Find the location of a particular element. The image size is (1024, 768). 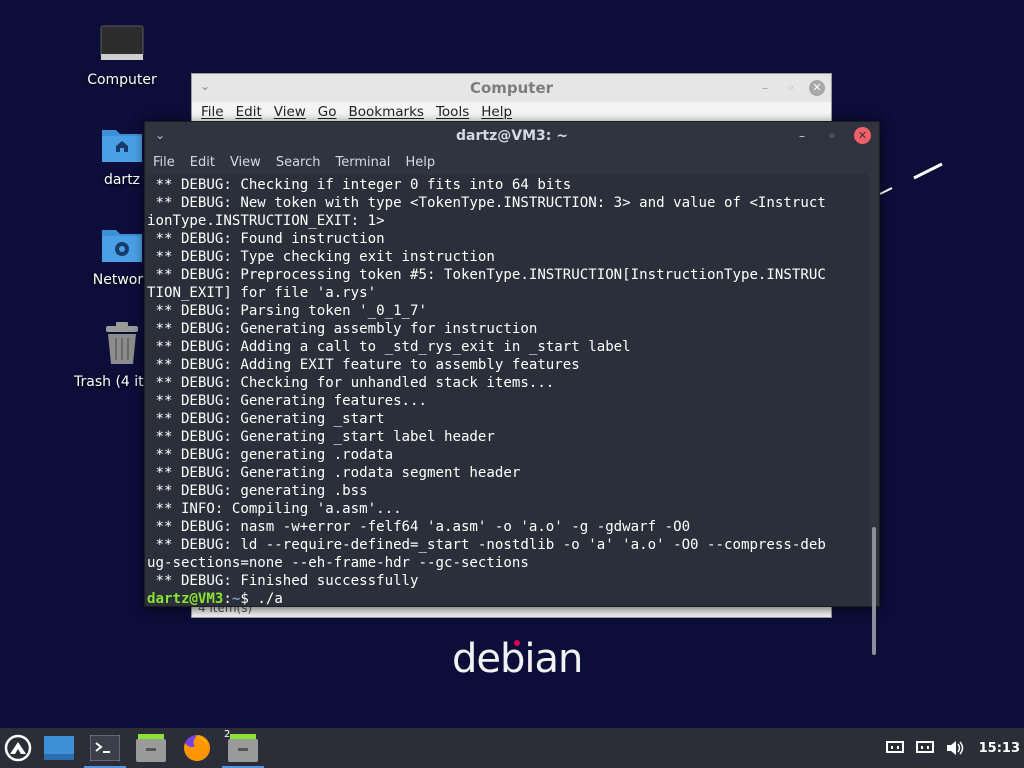

trash-icon is located at coordinates (122, 343).